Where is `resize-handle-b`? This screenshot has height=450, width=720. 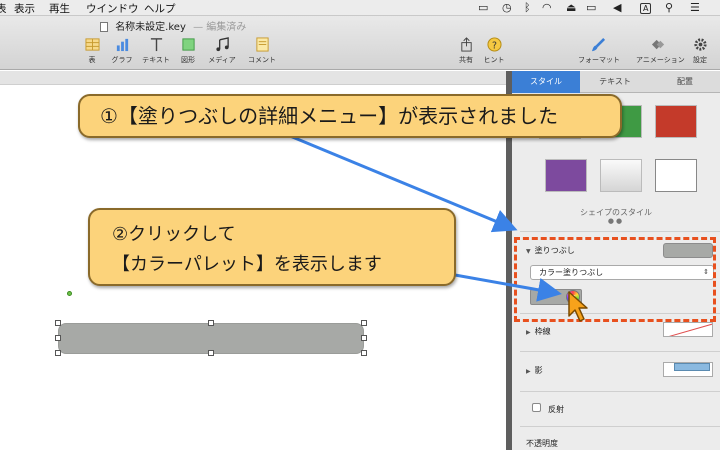 resize-handle-b is located at coordinates (211, 353).